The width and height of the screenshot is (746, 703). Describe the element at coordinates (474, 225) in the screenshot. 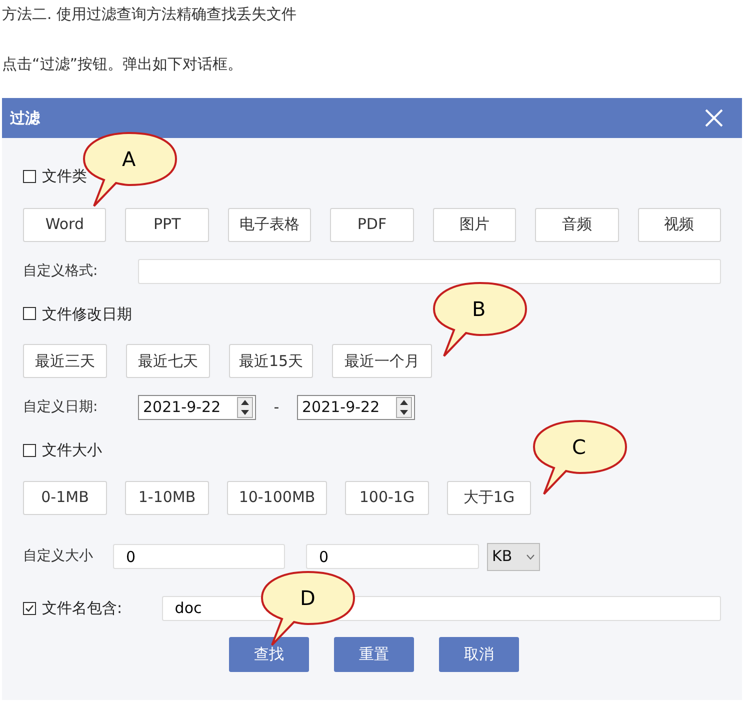

I see `filter-option-button: 图片` at that location.